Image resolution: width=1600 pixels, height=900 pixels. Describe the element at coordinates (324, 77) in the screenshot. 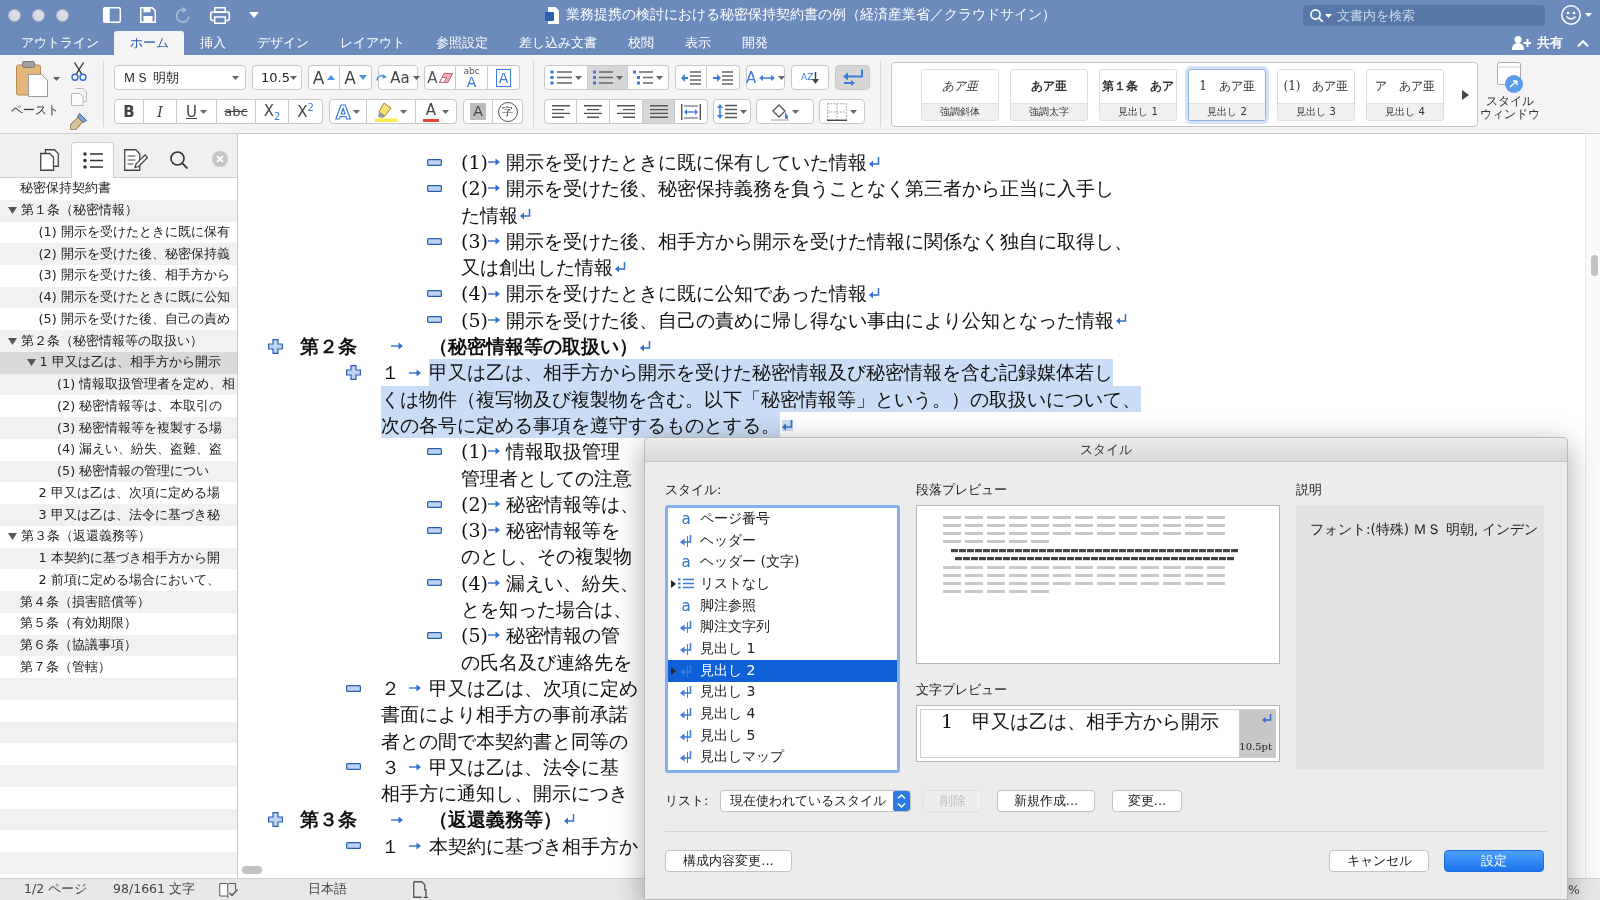

I see `grow-font-button: A` at that location.